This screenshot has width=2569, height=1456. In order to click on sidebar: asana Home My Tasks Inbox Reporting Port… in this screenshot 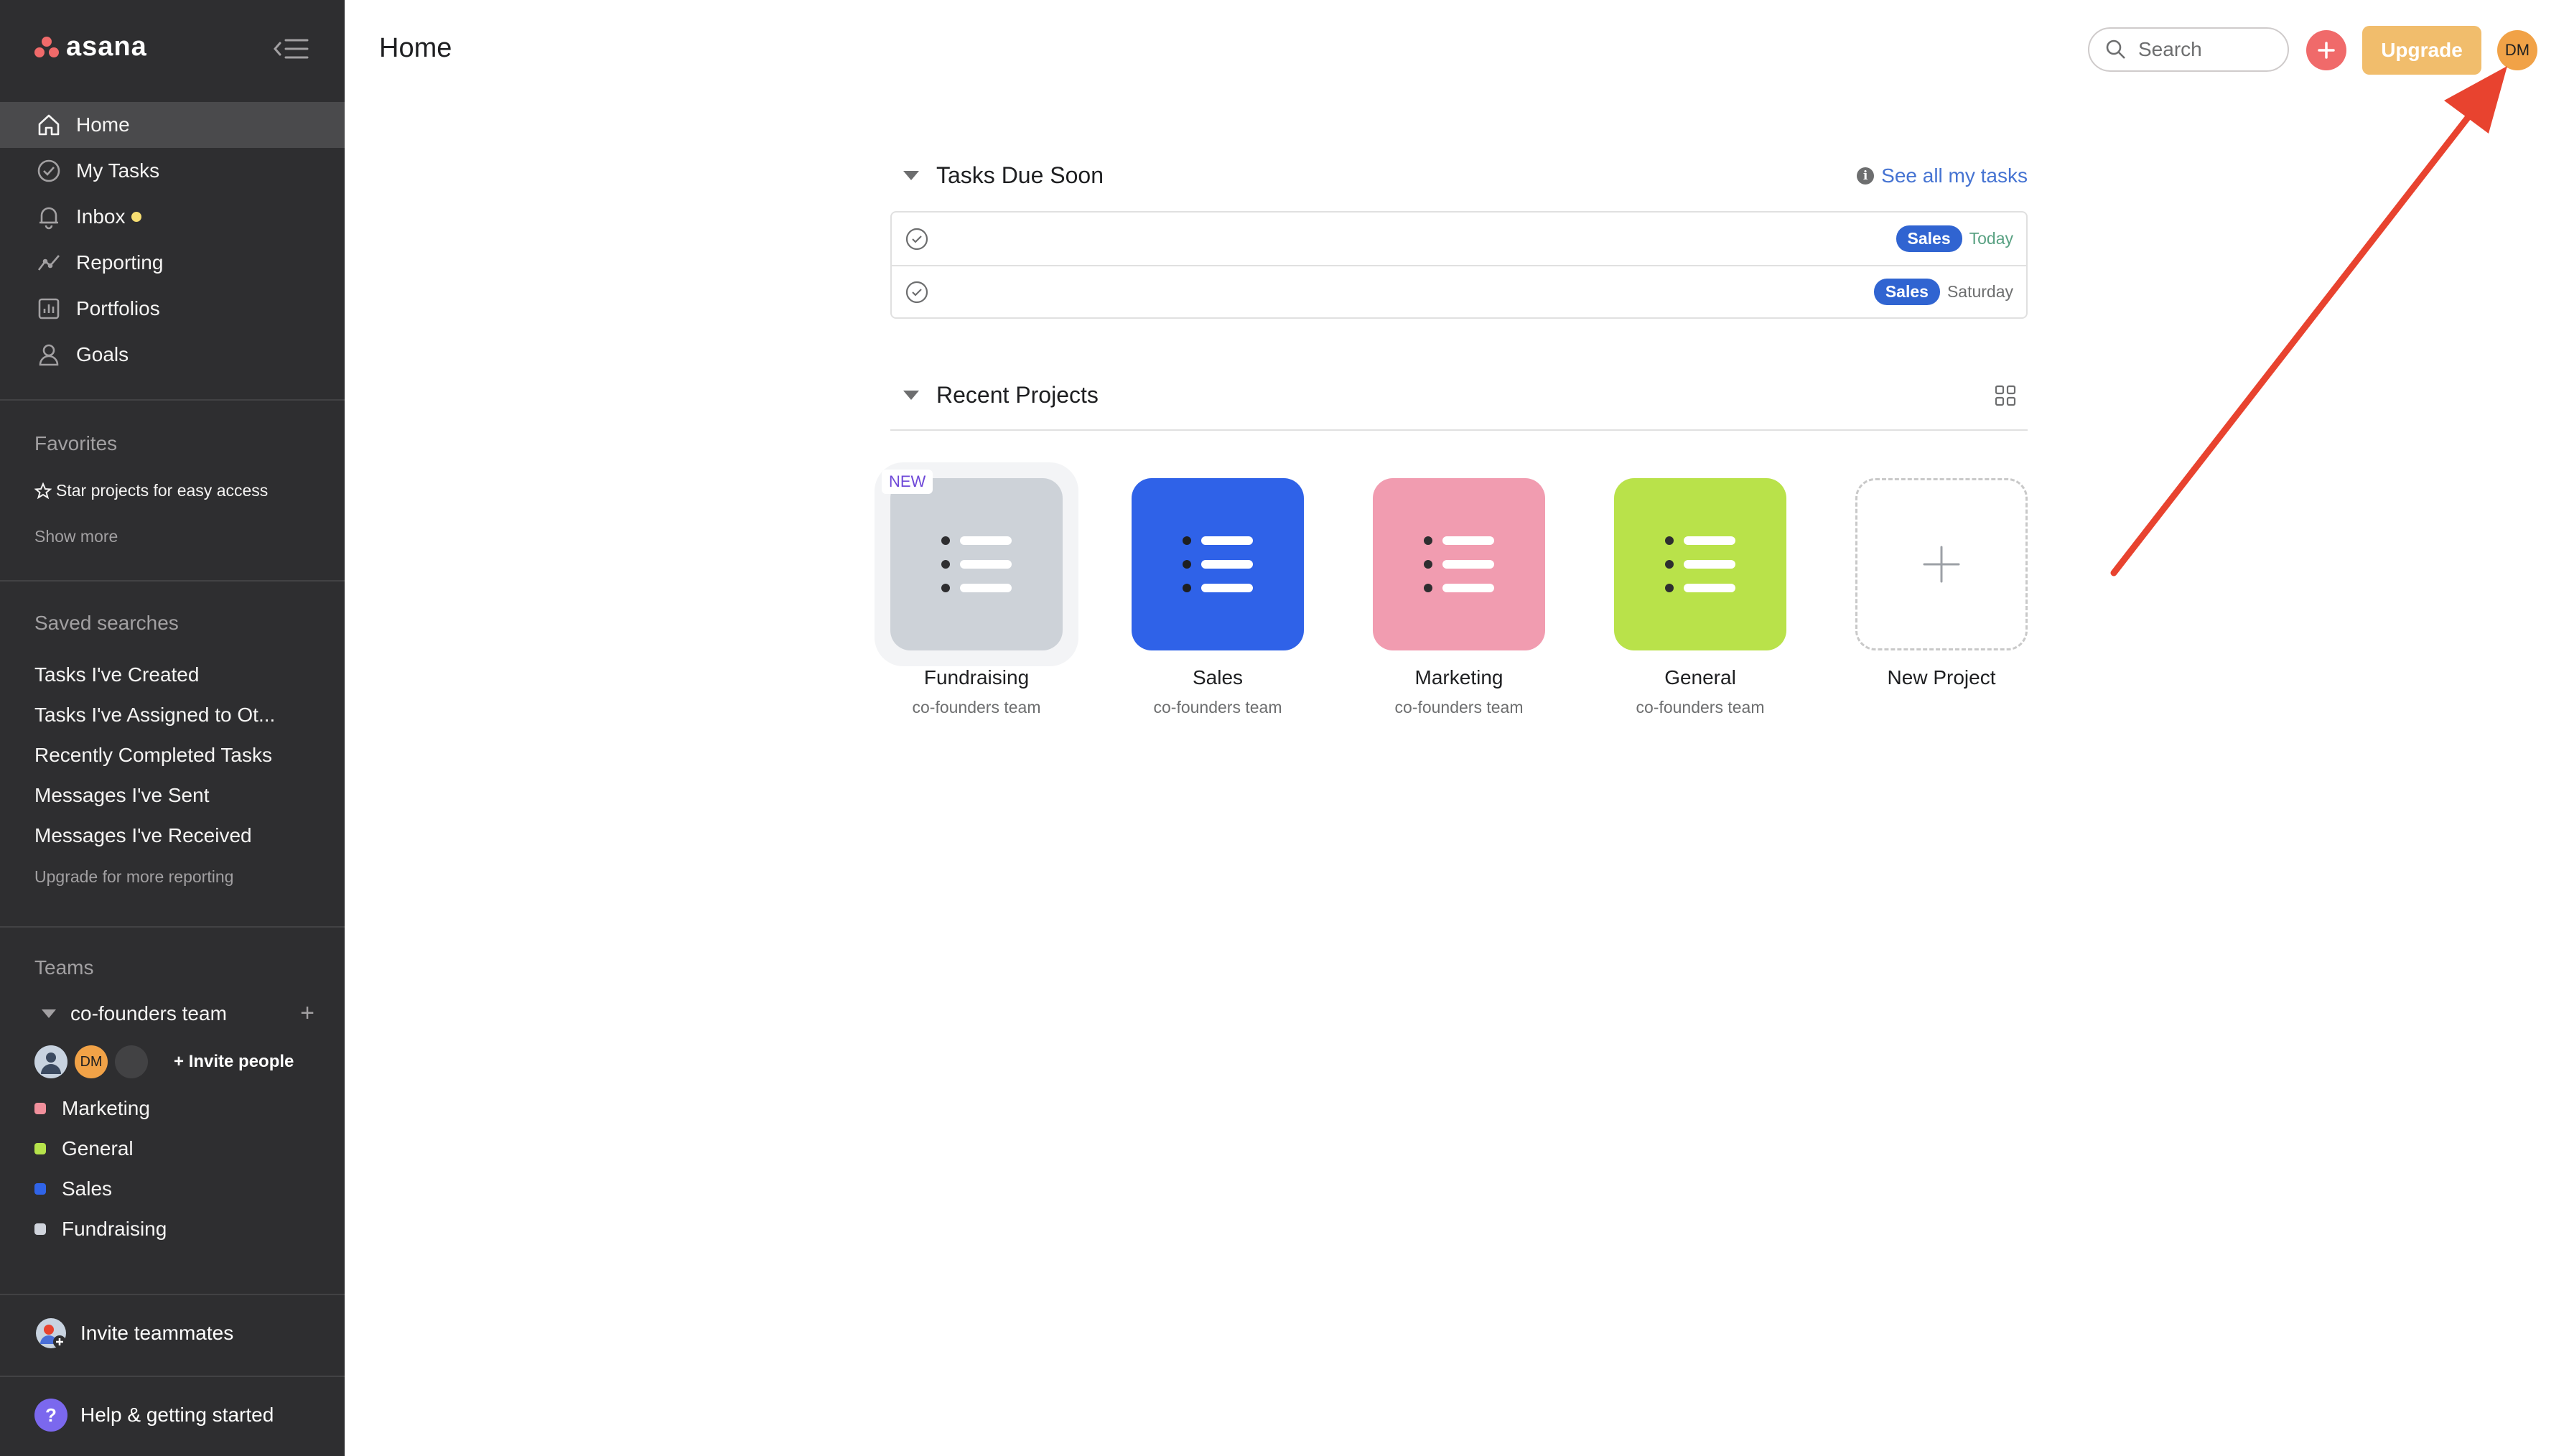, I will do `click(172, 728)`.